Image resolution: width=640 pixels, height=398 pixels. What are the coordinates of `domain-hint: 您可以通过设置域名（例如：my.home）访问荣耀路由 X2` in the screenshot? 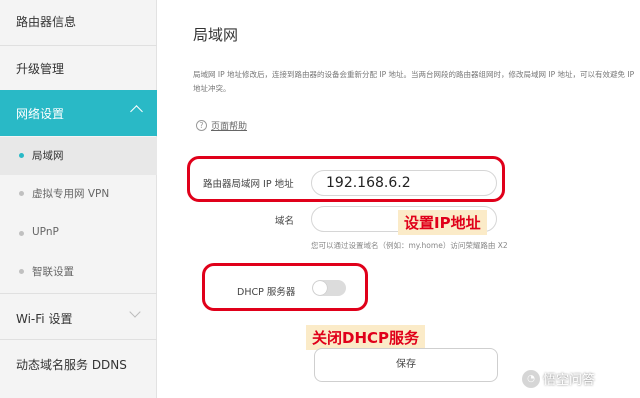 It's located at (409, 245).